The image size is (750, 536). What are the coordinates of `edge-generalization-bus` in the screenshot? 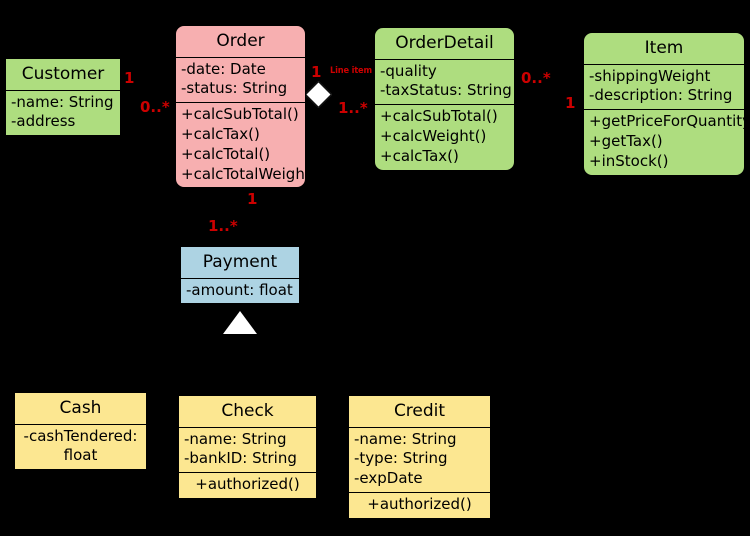 It's located at (249, 349).